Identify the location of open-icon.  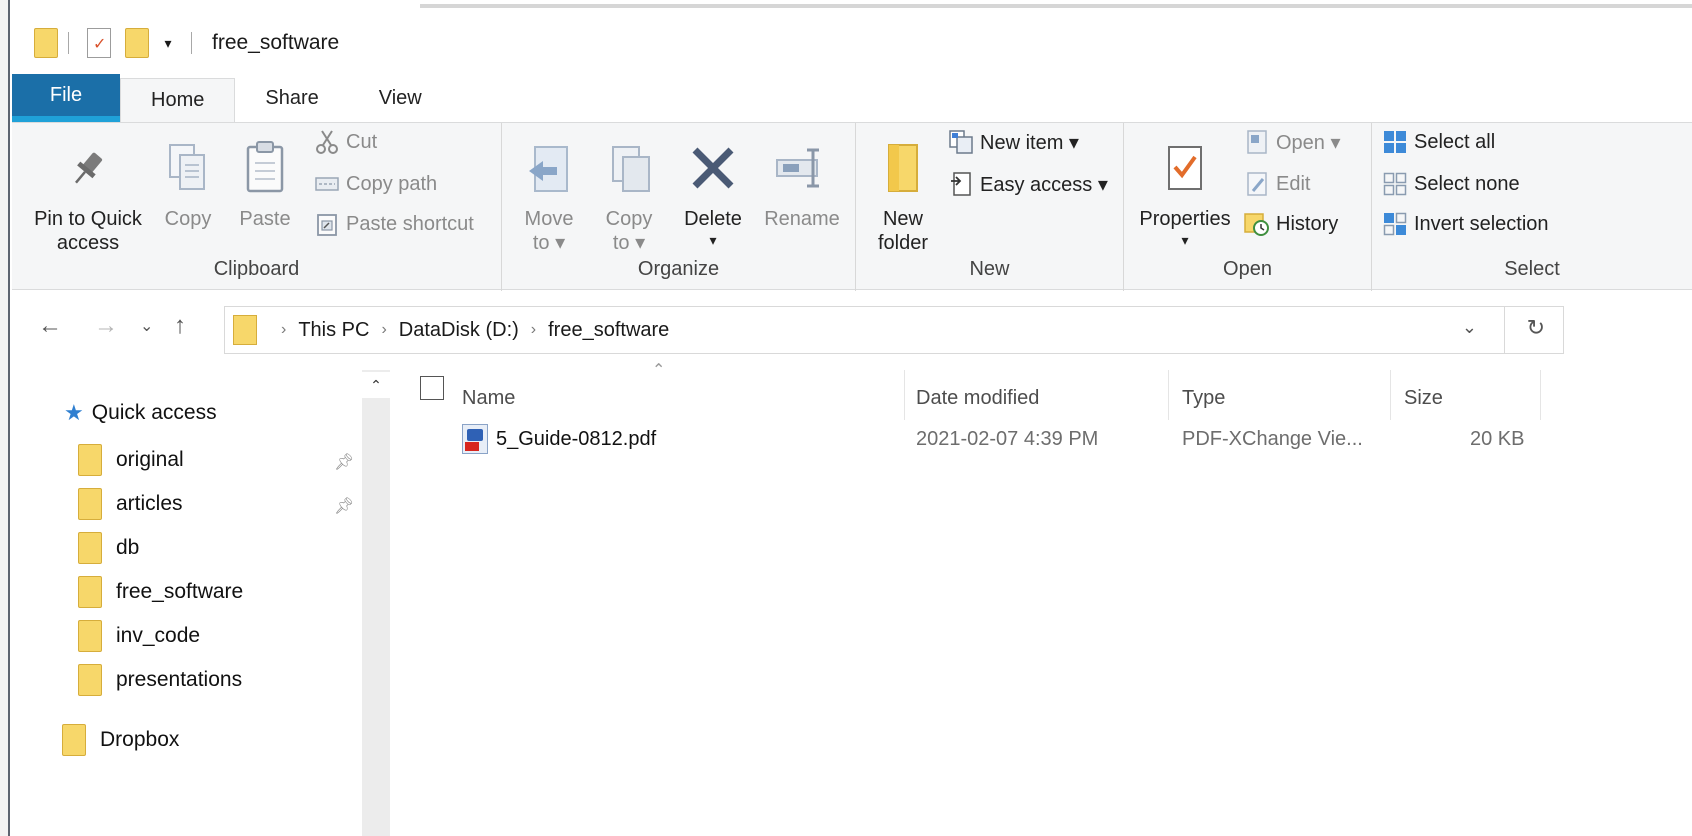
(1257, 142).